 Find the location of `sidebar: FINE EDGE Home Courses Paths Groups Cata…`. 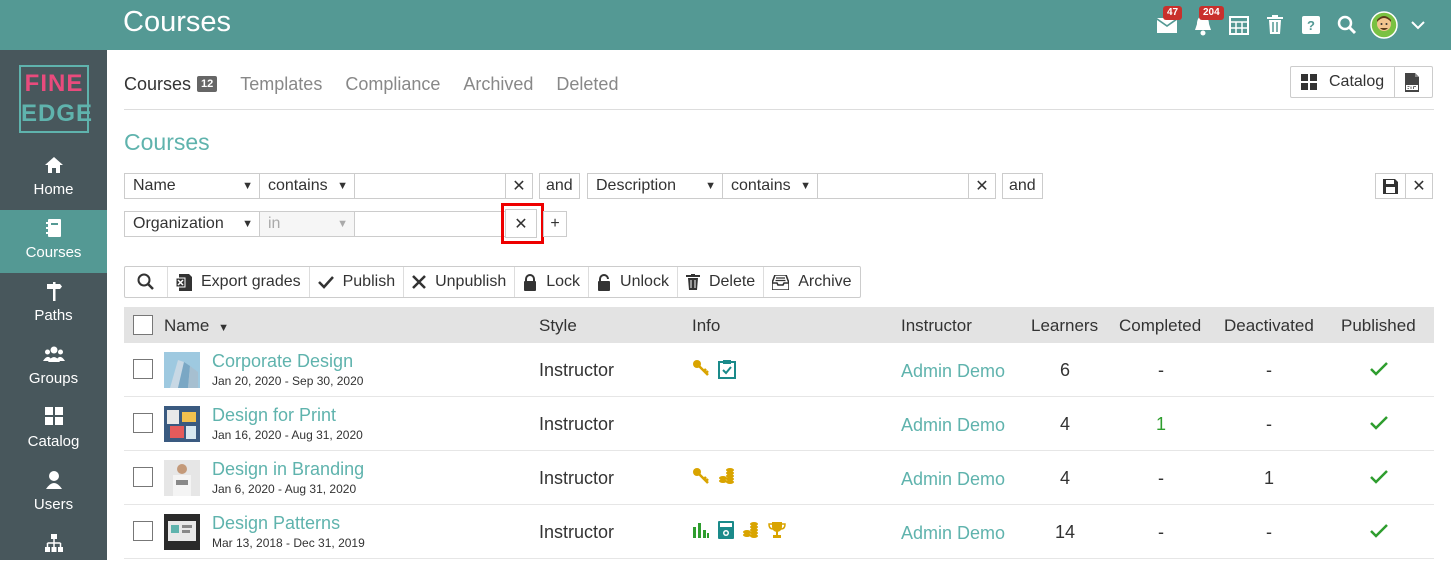

sidebar: FINE EDGE Home Courses Paths Groups Cata… is located at coordinates (53, 305).